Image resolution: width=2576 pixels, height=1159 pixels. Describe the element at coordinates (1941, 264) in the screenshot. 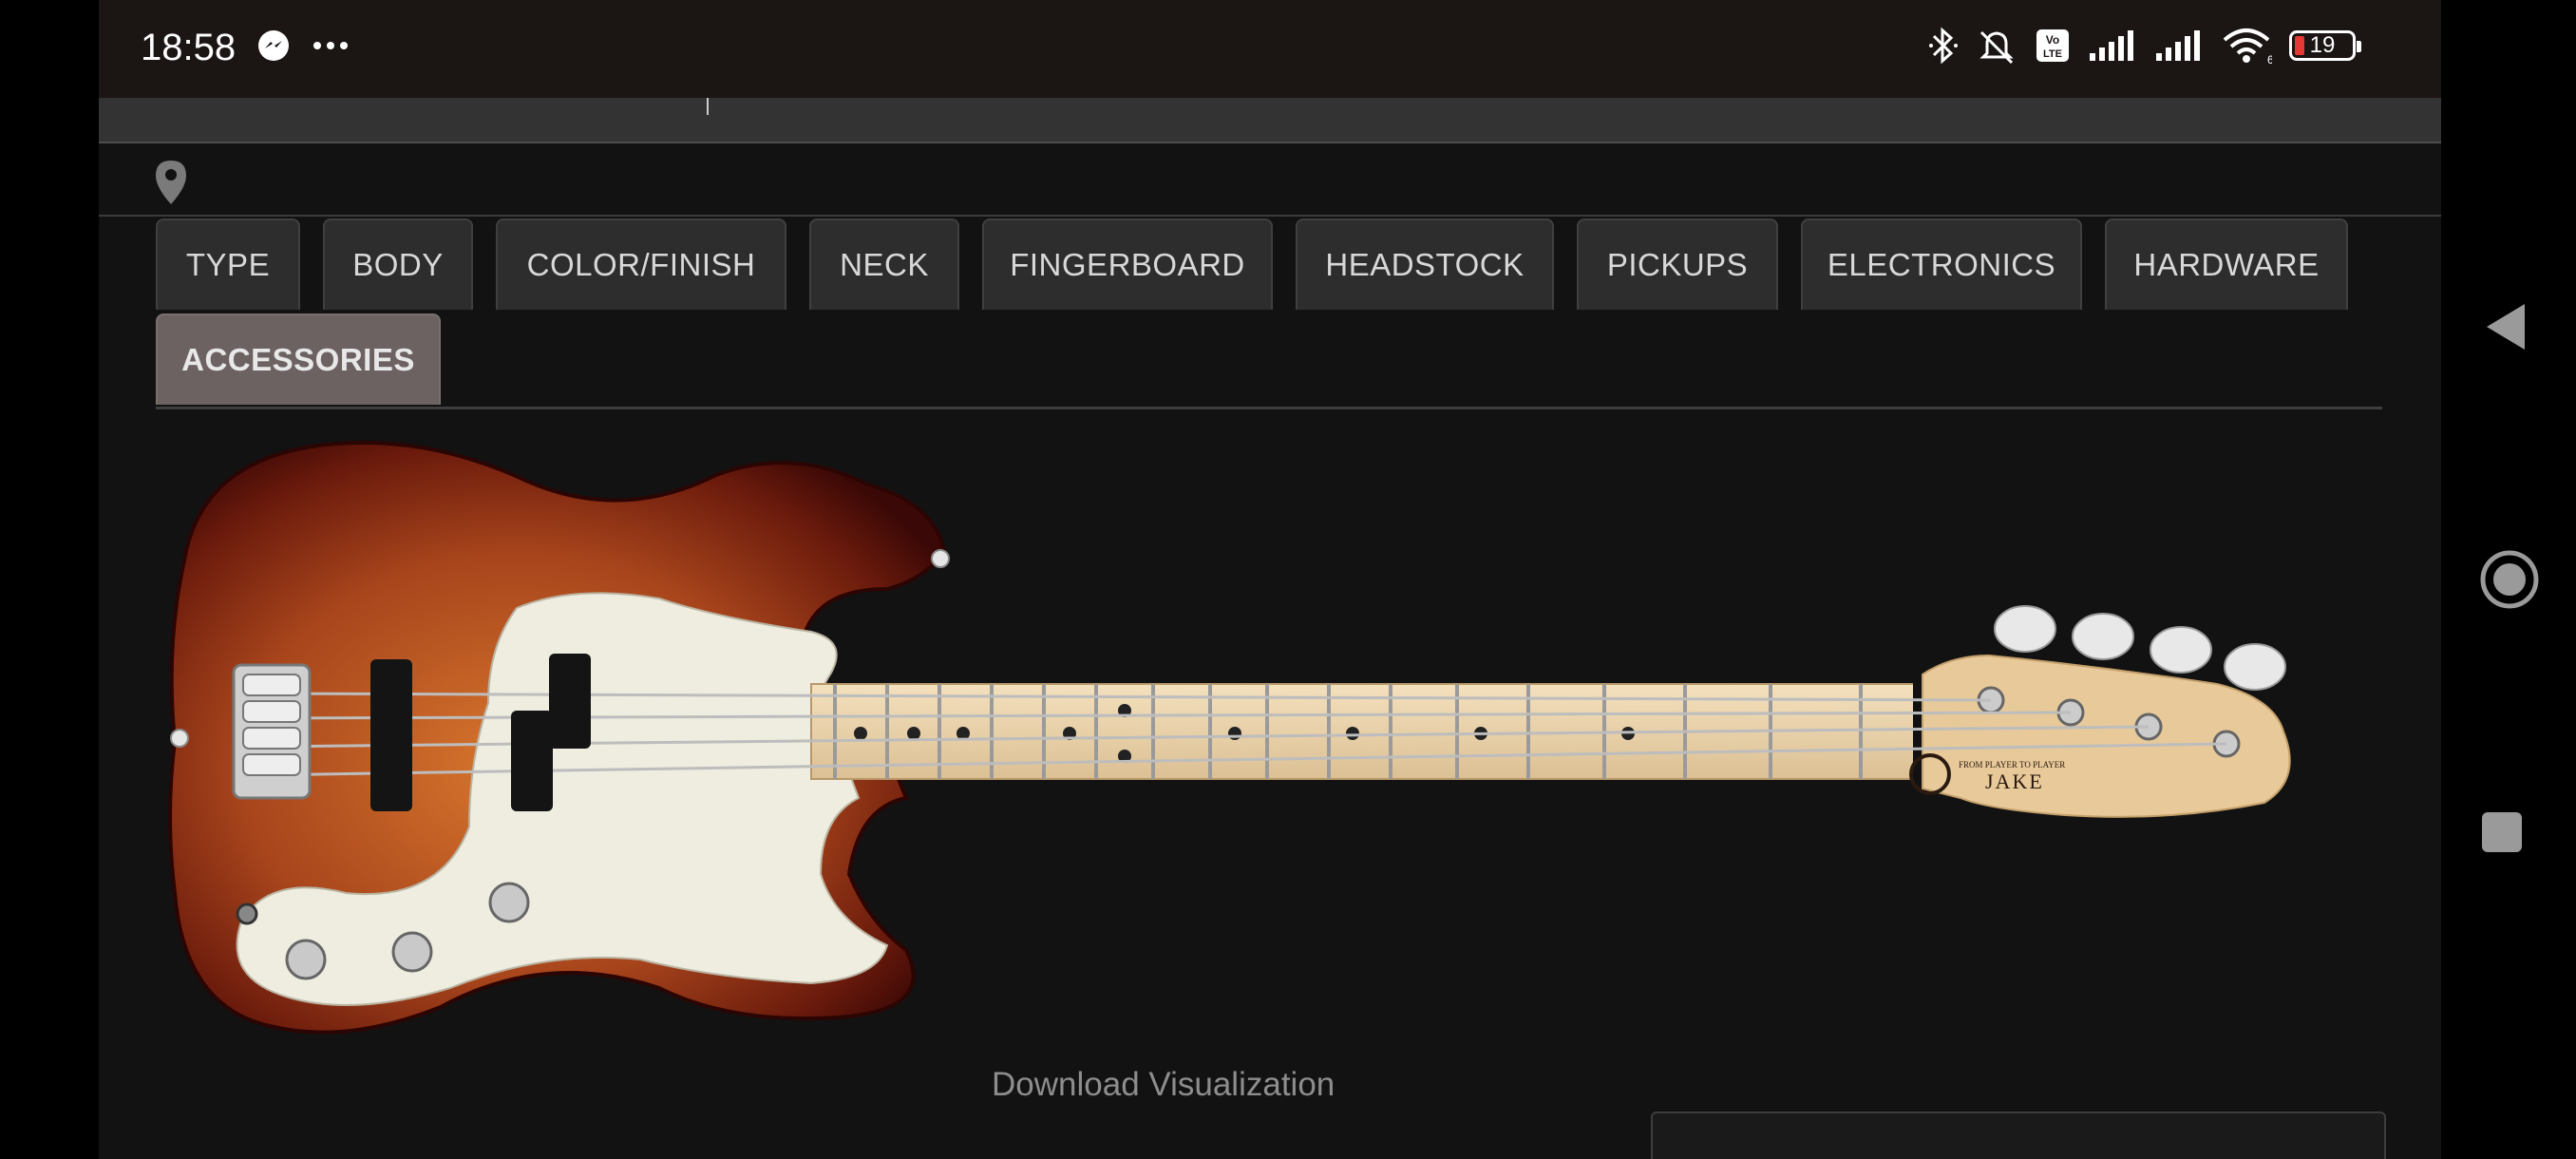

I see `tab-electronics: ELECTRONICS` at that location.